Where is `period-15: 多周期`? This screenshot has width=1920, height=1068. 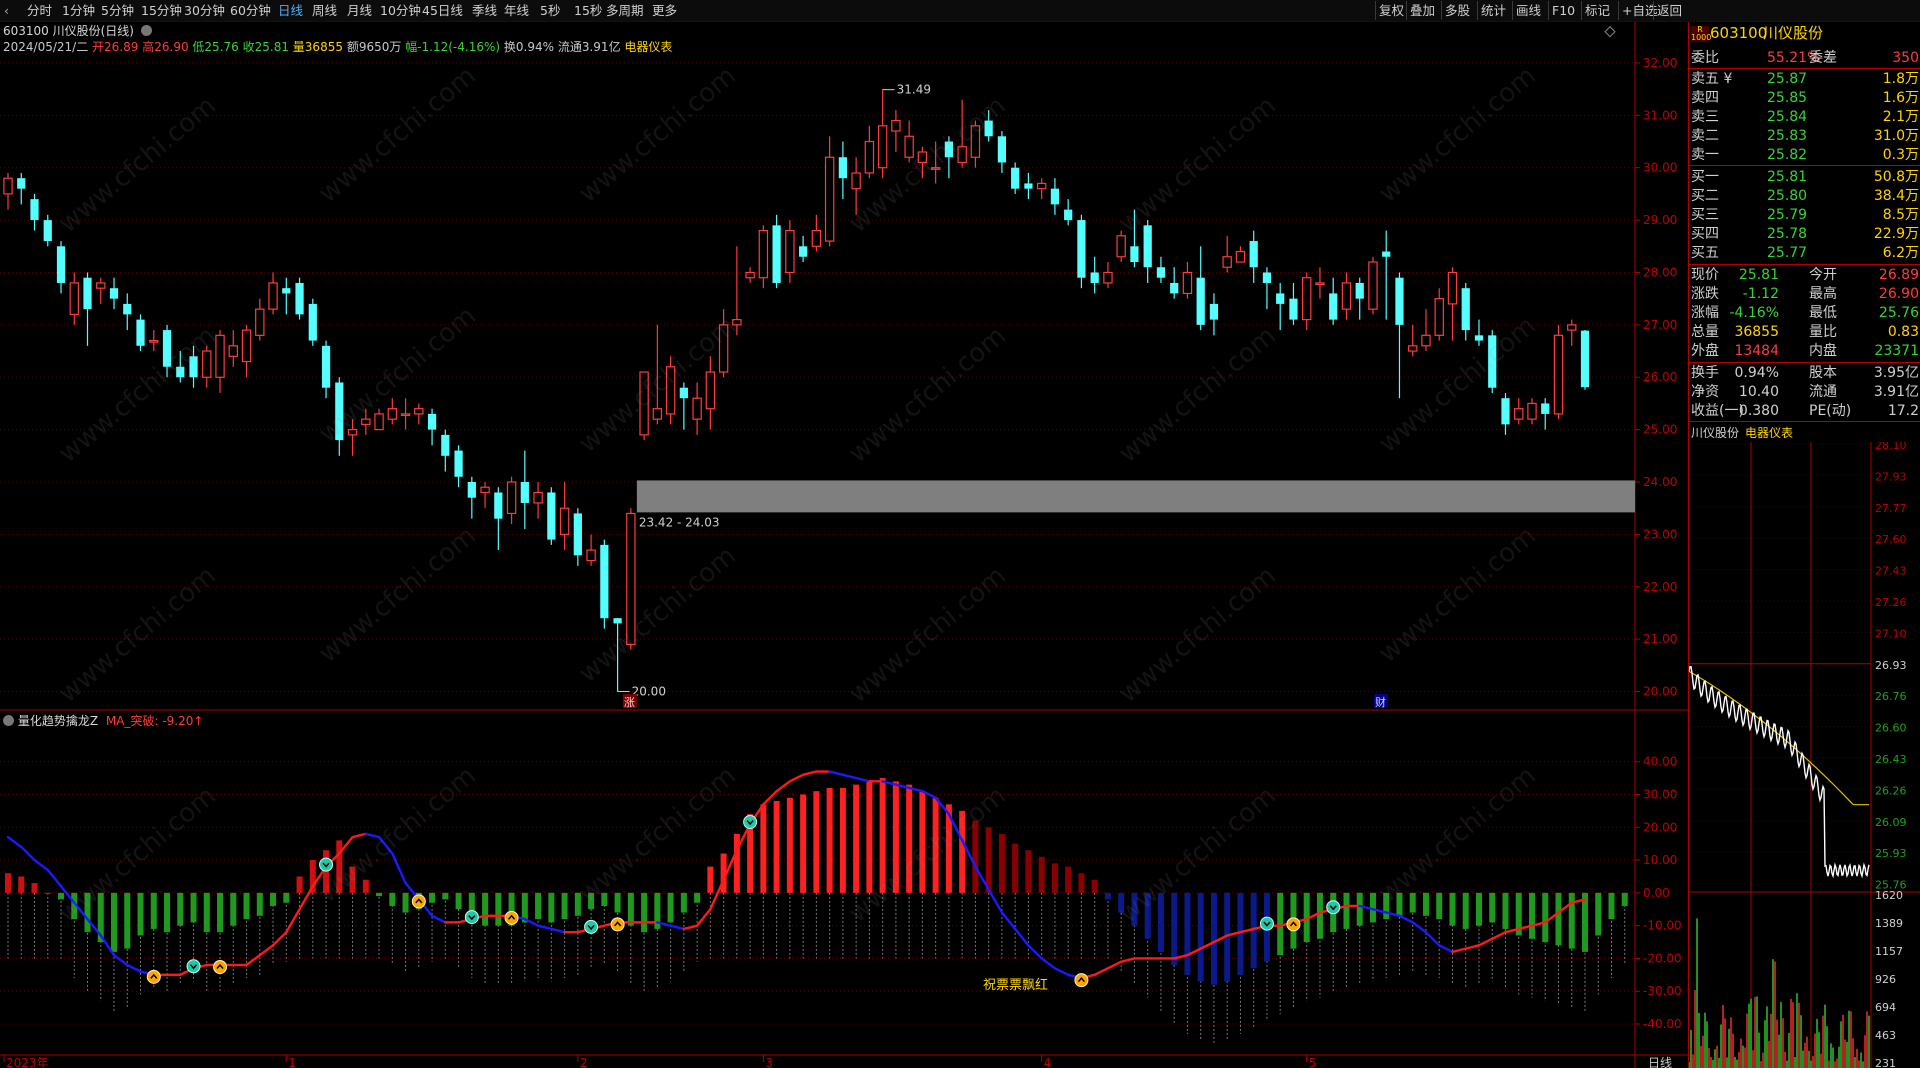
period-15: 多周期 is located at coordinates (625, 10).